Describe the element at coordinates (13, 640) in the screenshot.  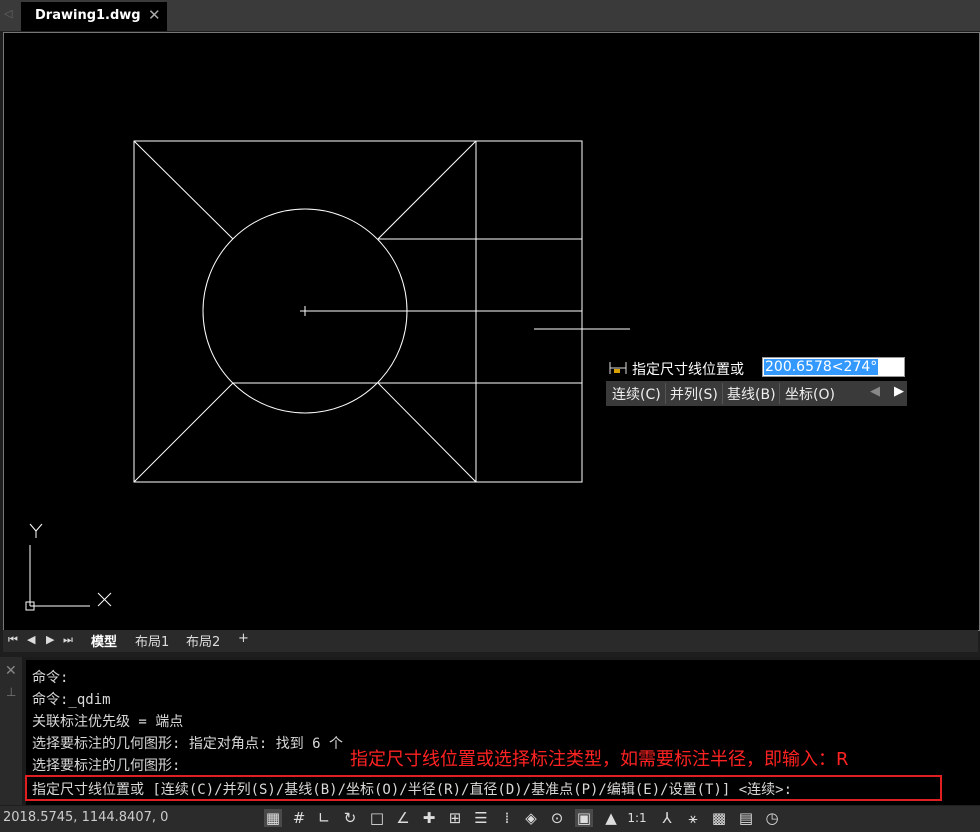
I see `first-layout-icon: ⏮` at that location.